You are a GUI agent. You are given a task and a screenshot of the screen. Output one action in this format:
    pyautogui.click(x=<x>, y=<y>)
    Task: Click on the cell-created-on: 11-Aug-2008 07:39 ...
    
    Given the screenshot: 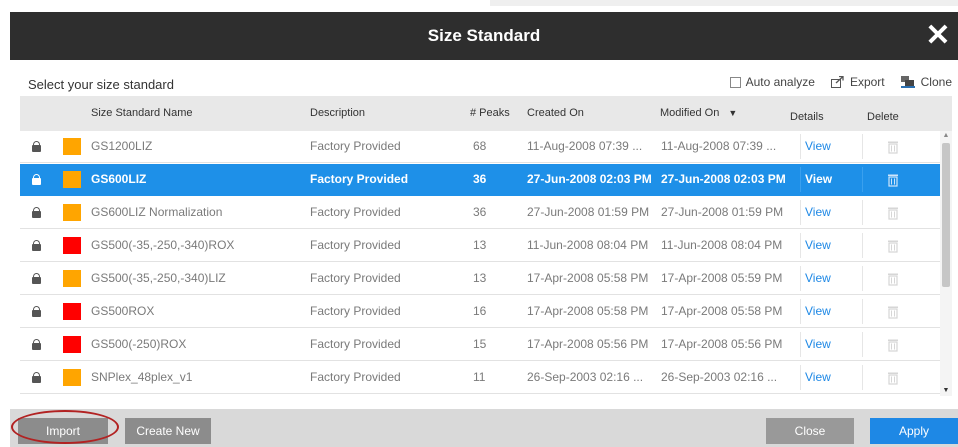 What is the action you would take?
    pyautogui.click(x=585, y=146)
    